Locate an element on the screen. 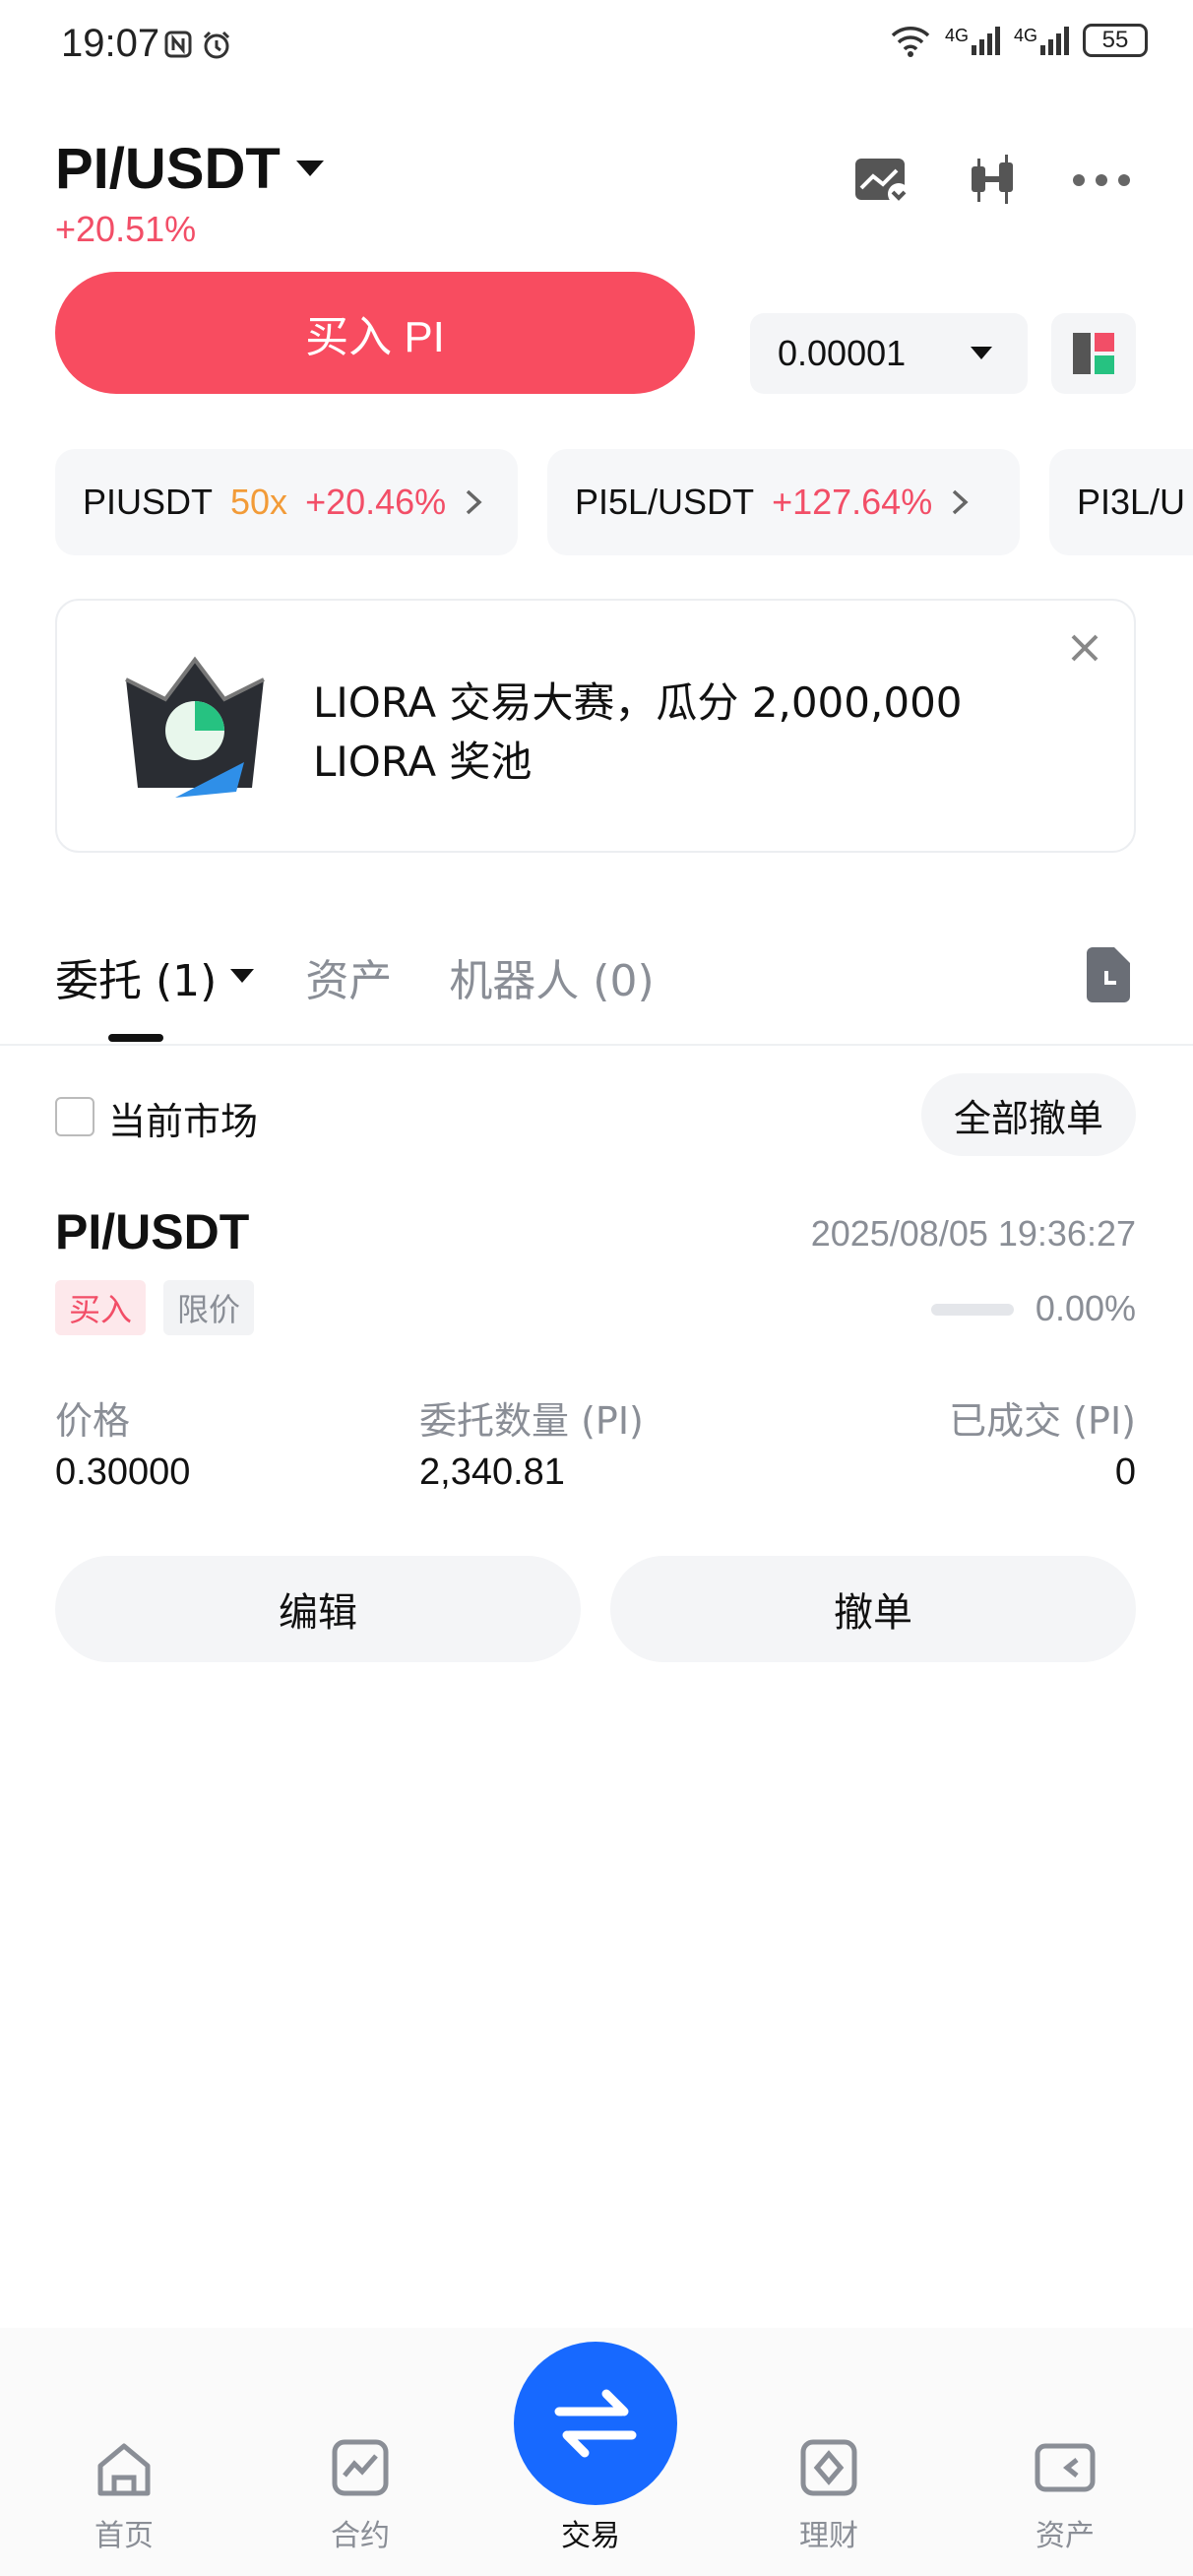 The width and height of the screenshot is (1193, 2576). nav-finance-label: 理财 is located at coordinates (828, 2536).